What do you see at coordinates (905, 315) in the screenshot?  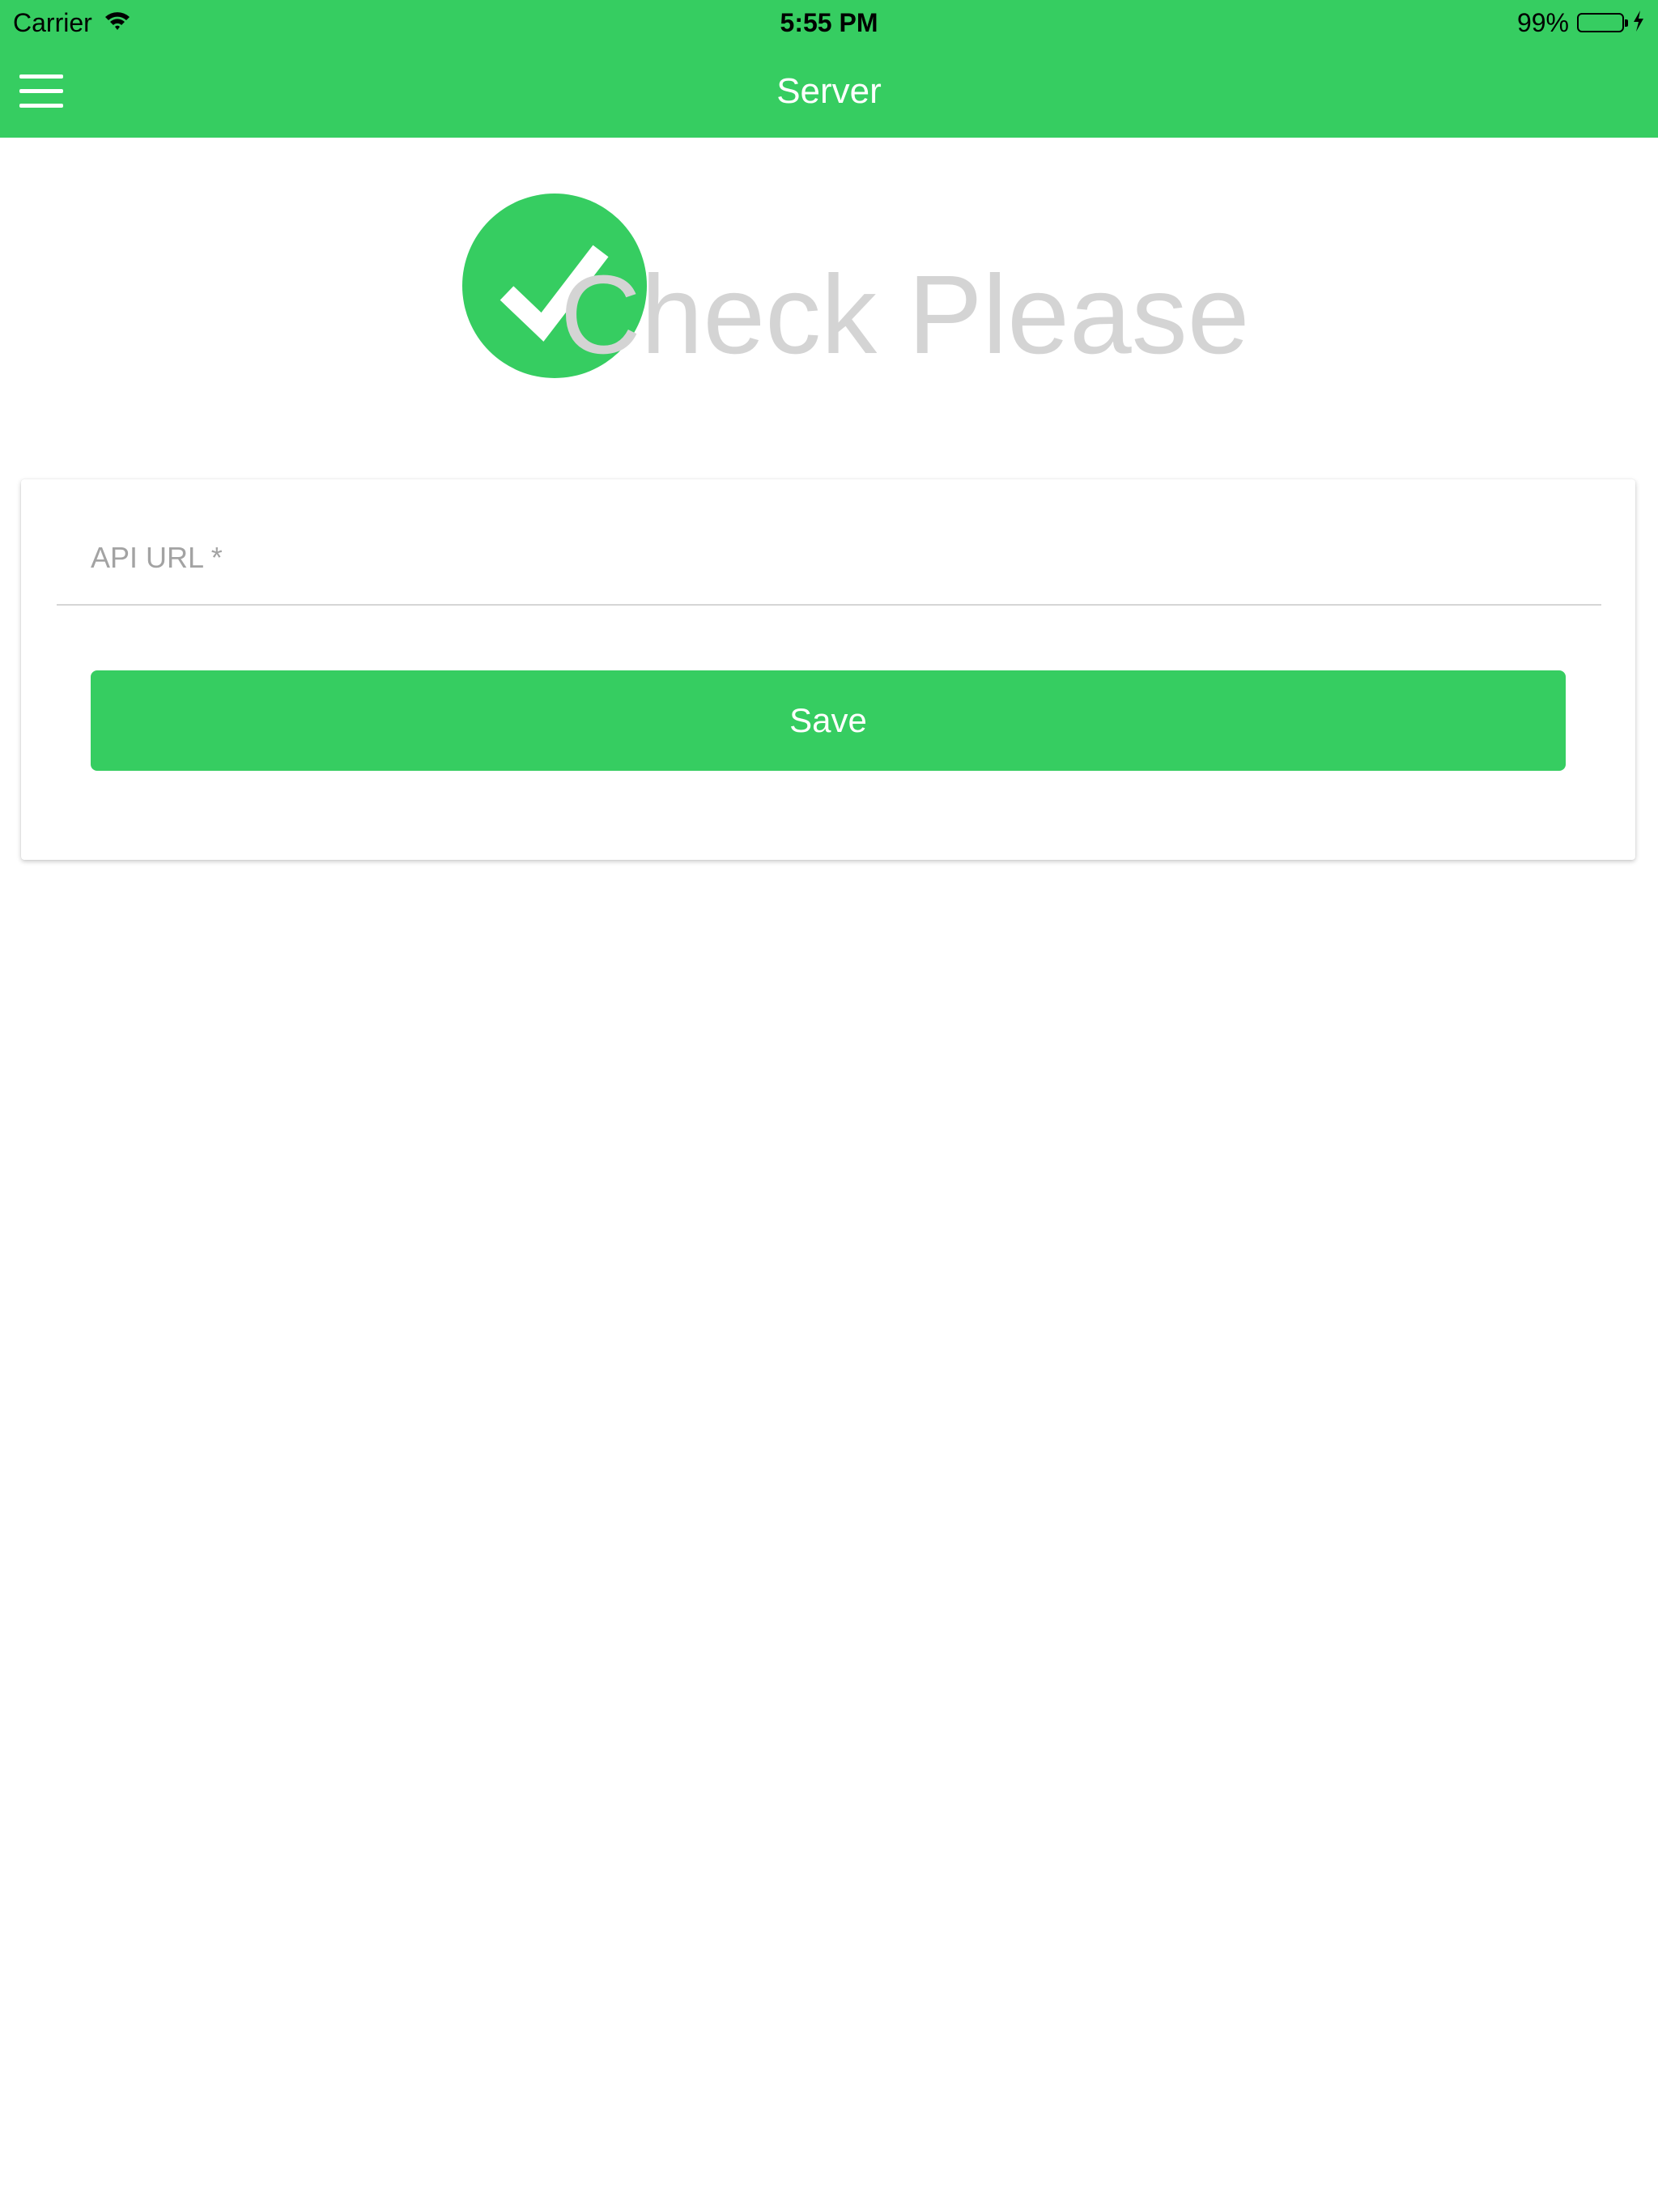 I see `app-logo-text: Check Please` at bounding box center [905, 315].